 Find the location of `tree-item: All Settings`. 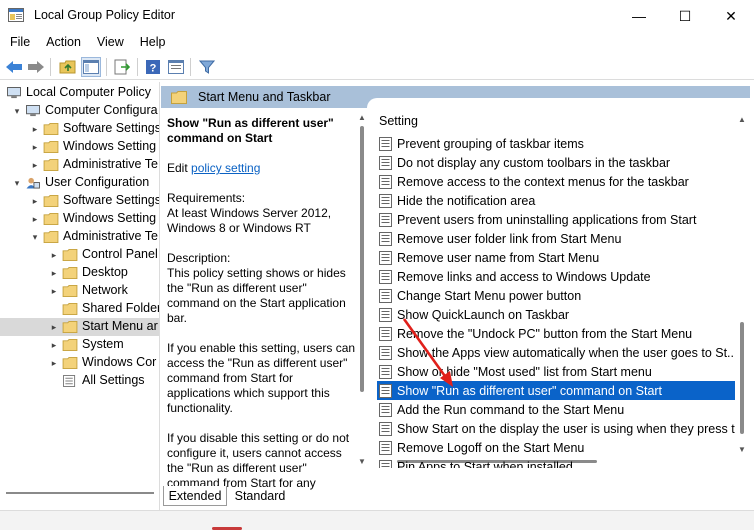

tree-item: All Settings is located at coordinates (79, 381).